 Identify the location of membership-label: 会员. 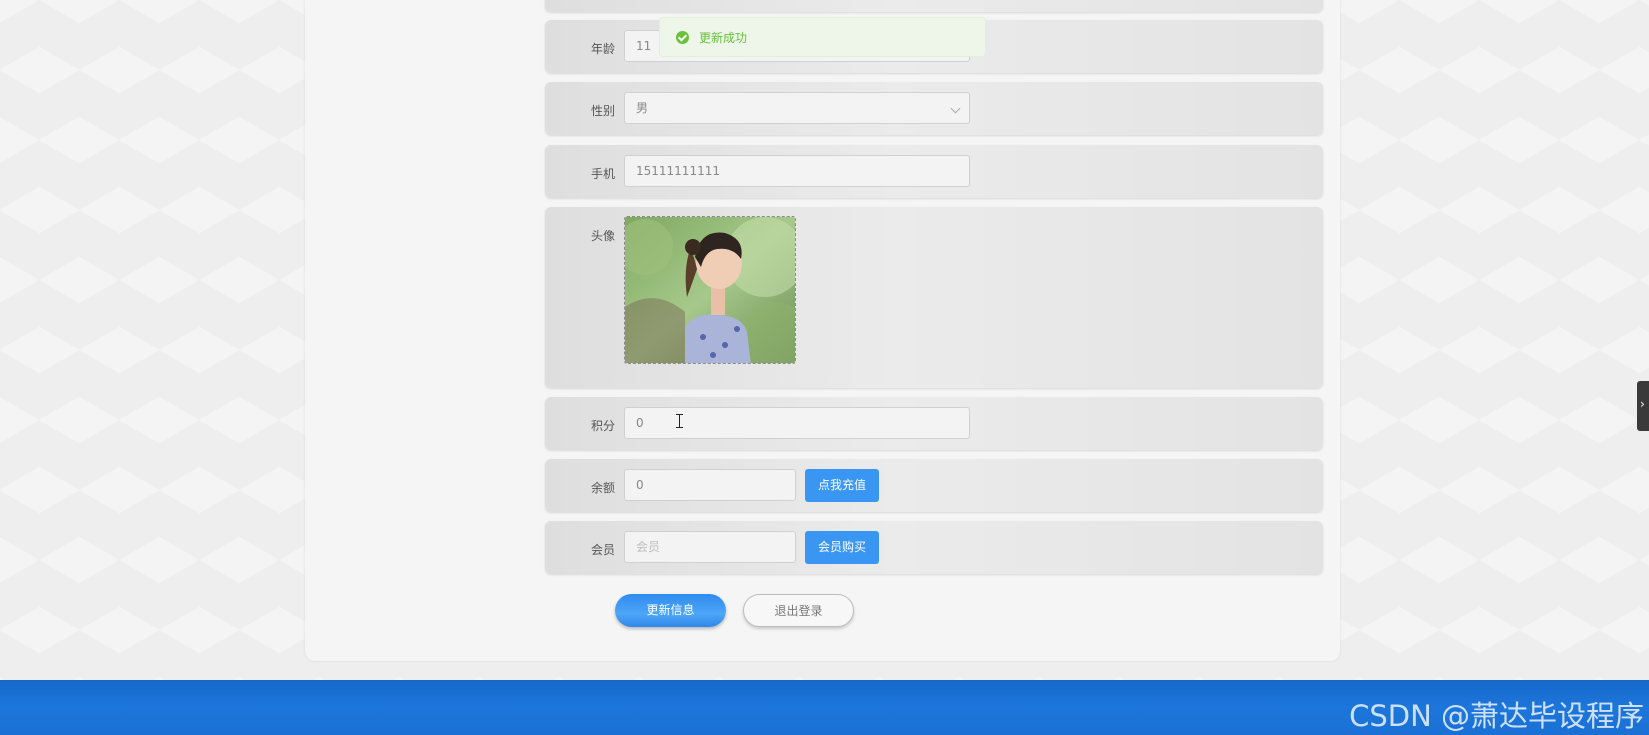
(602, 550).